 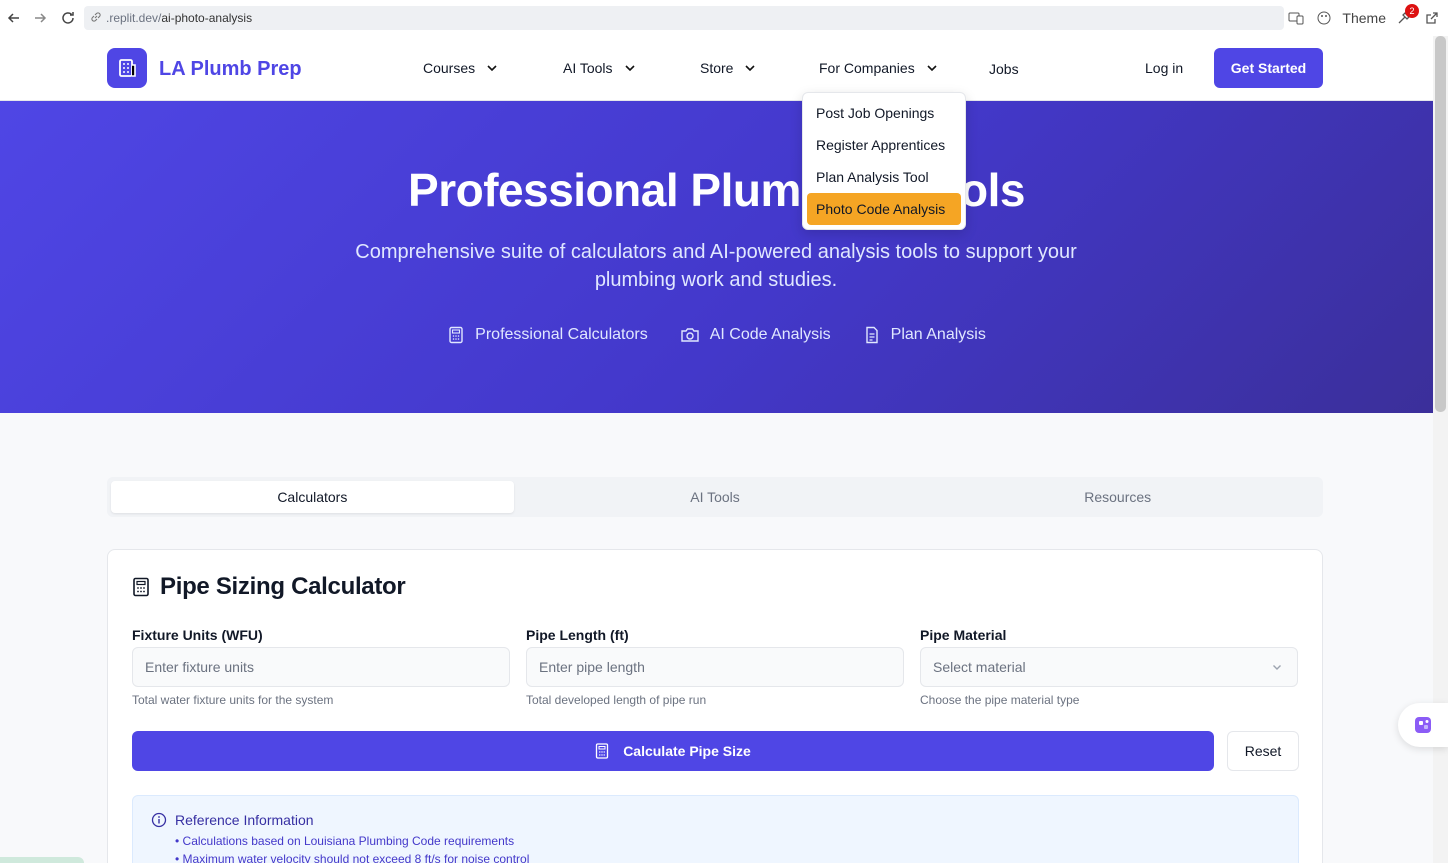 I want to click on pipe-length-input: Enter pipe length, so click(x=715, y=667).